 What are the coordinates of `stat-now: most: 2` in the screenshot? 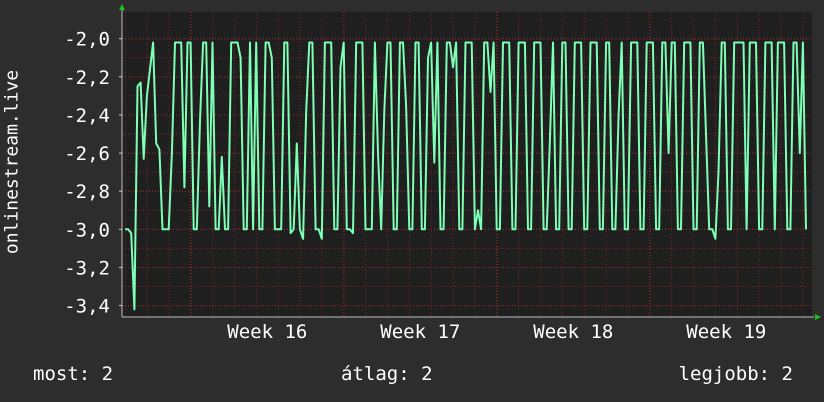 It's located at (73, 374).